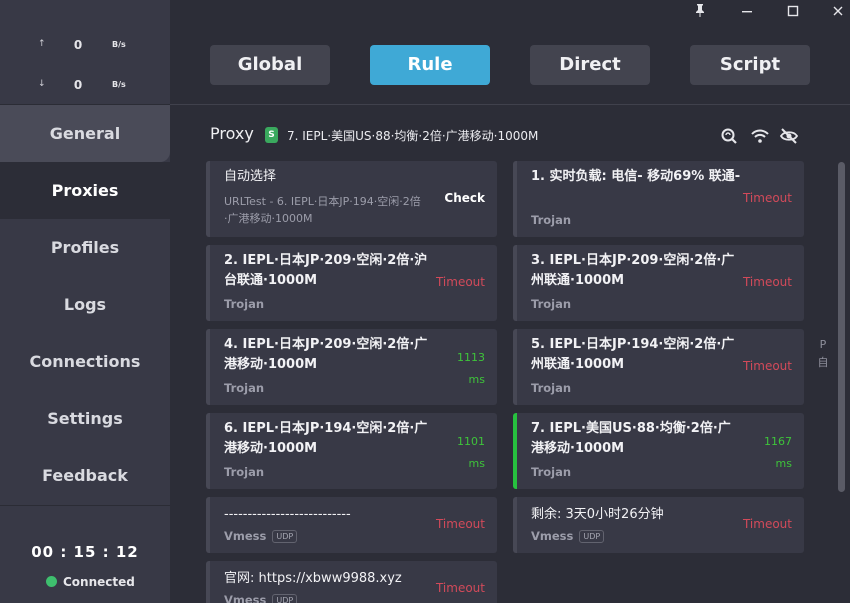  What do you see at coordinates (78, 85) in the screenshot?
I see `download-value: 0` at bounding box center [78, 85].